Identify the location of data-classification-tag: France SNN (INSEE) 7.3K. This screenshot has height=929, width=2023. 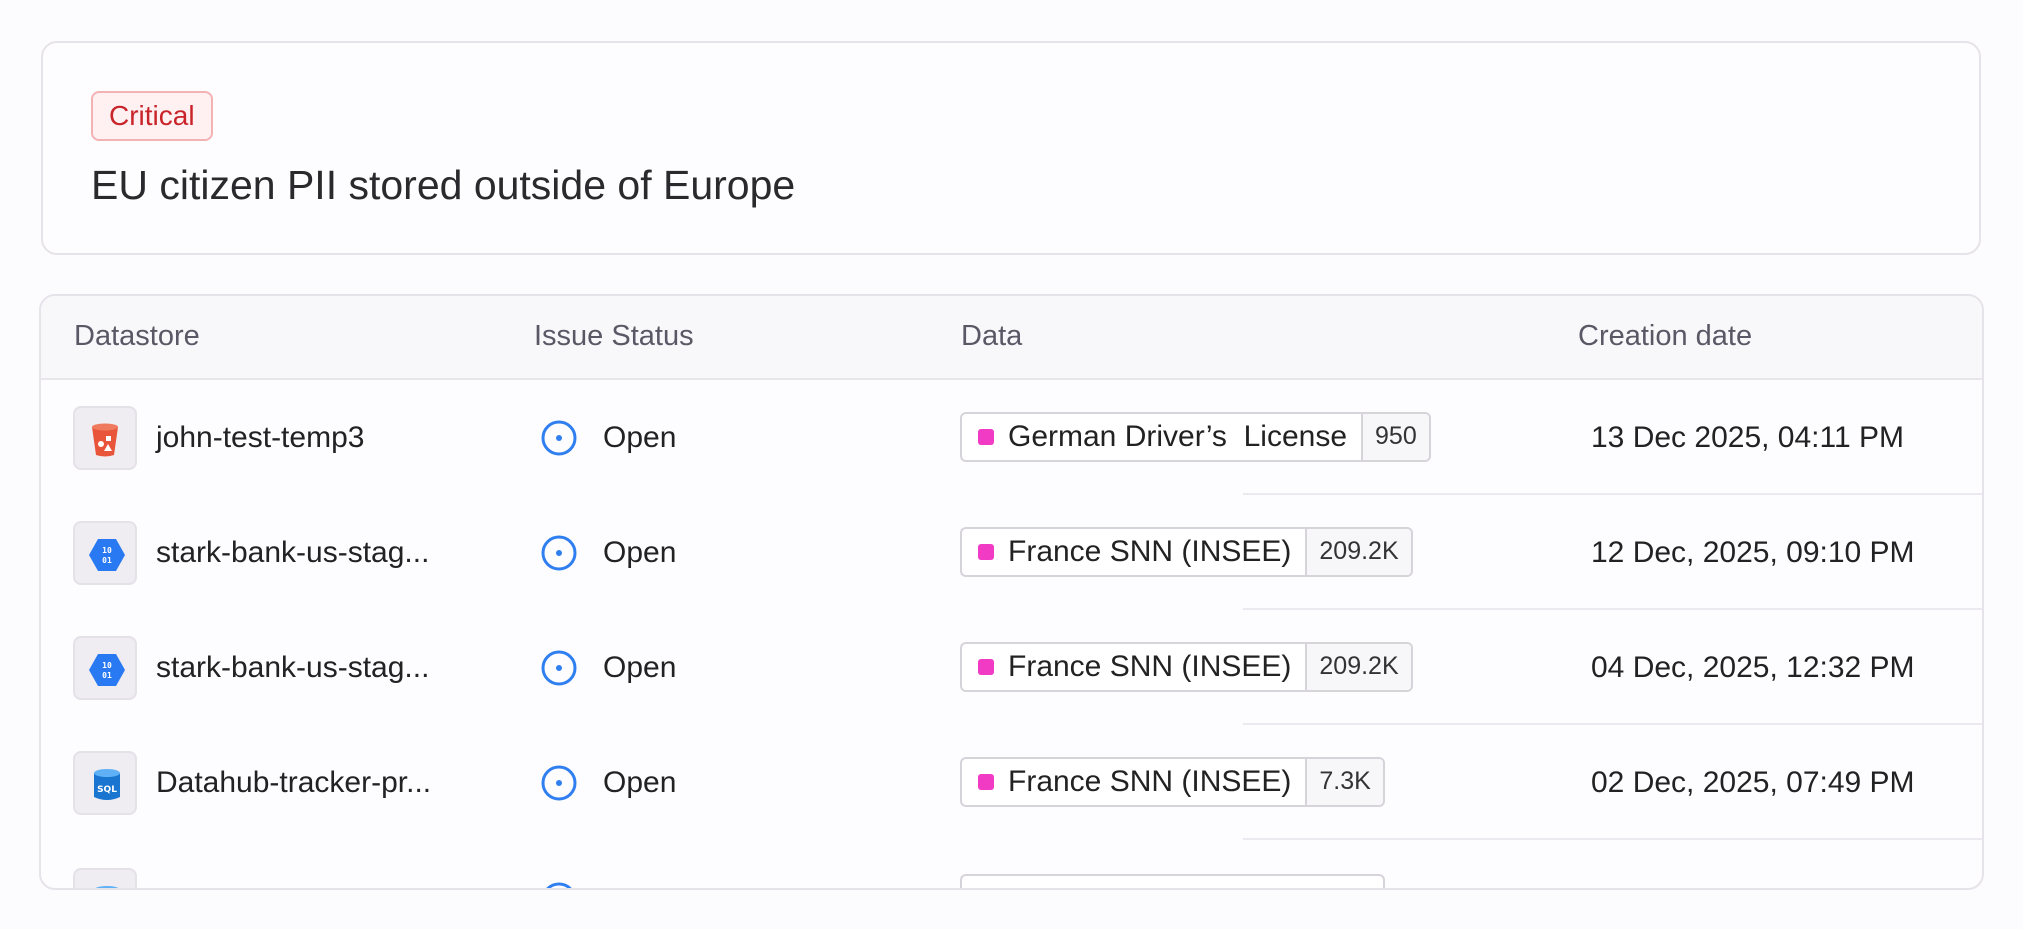
(1172, 782).